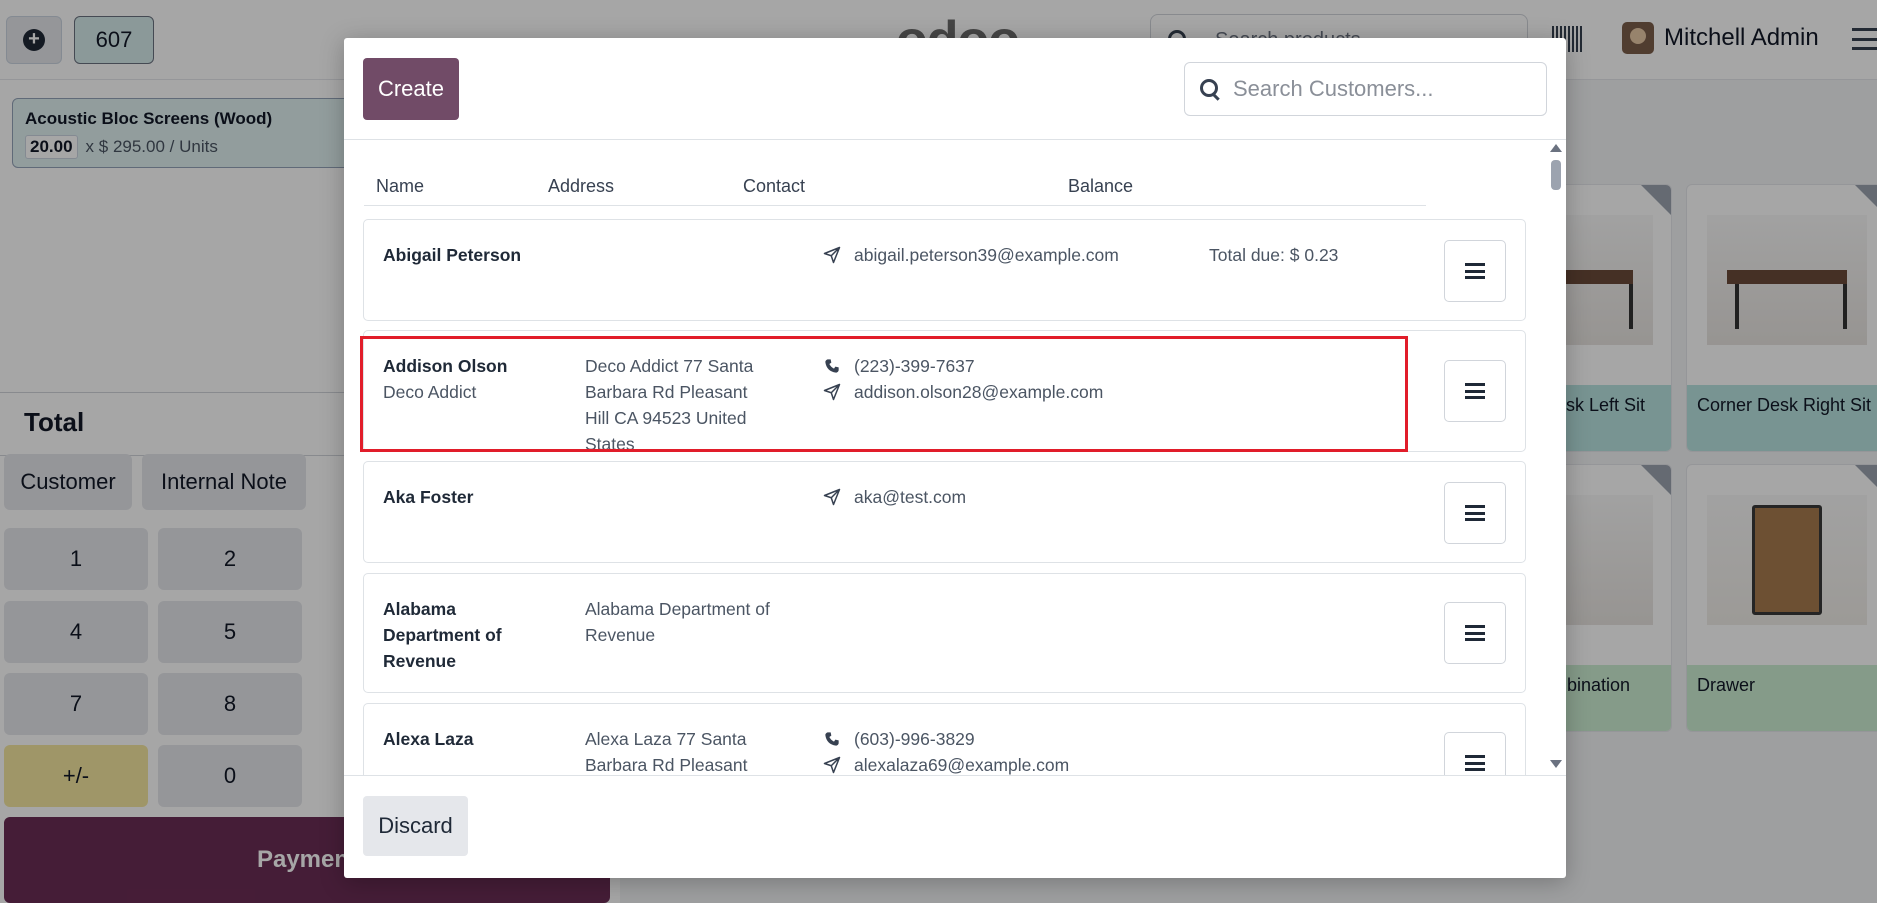  What do you see at coordinates (445, 366) in the screenshot?
I see `customer-name: Addison Olson` at bounding box center [445, 366].